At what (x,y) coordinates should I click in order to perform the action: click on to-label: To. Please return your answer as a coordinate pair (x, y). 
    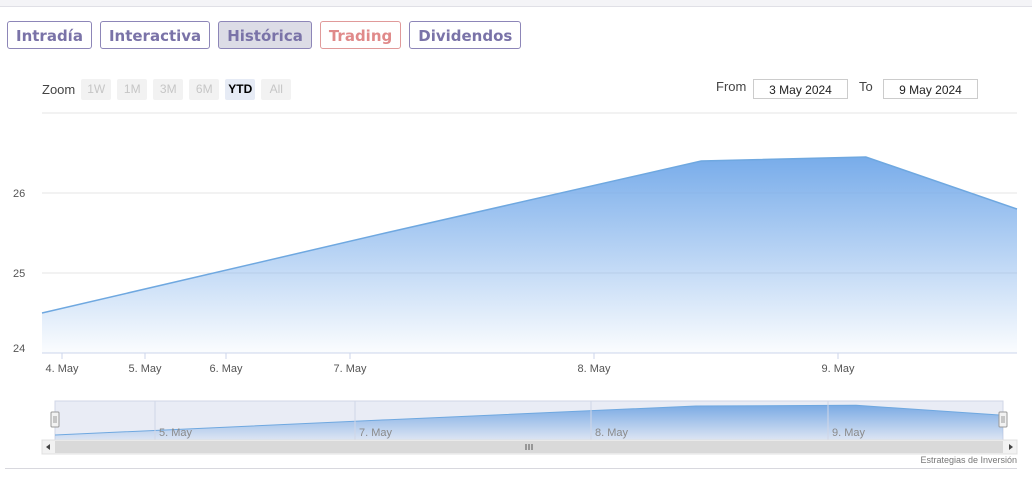
    Looking at the image, I should click on (866, 86).